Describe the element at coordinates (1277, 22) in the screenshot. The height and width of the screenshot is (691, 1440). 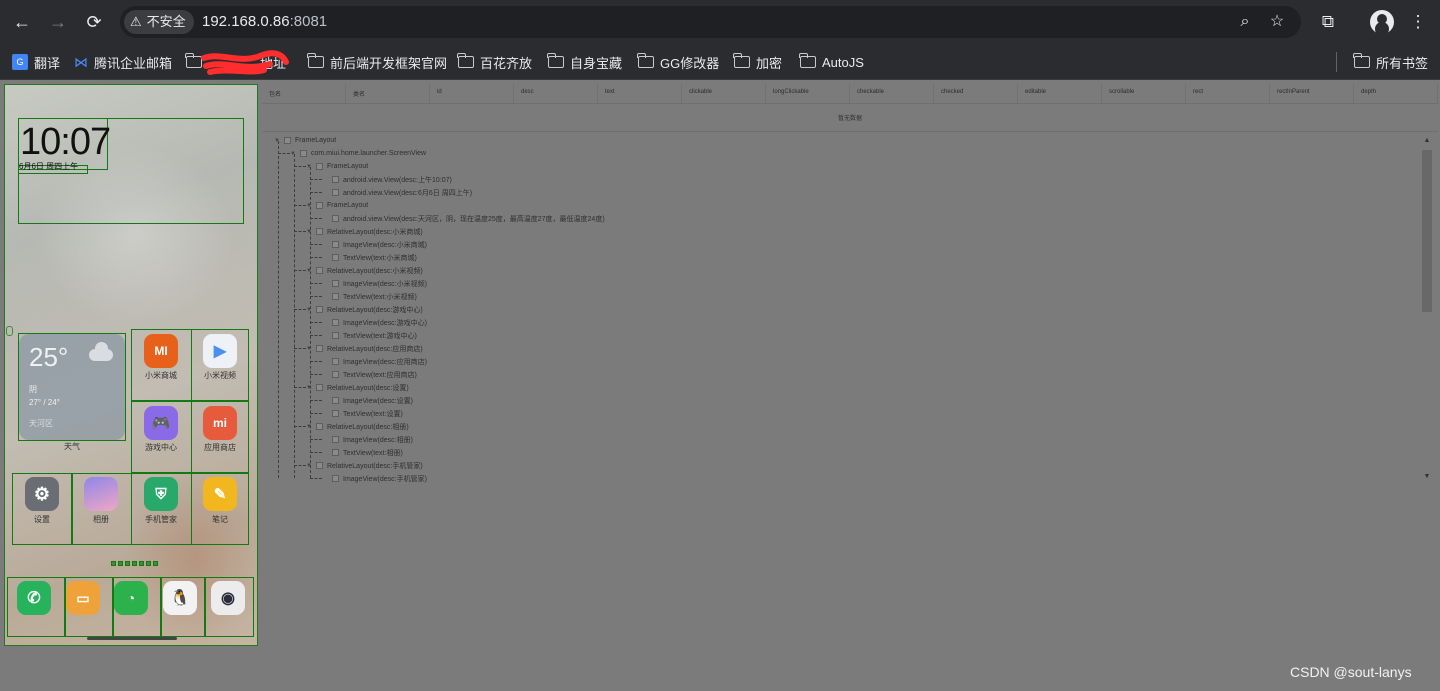
I see `star-icon: ☆` at that location.